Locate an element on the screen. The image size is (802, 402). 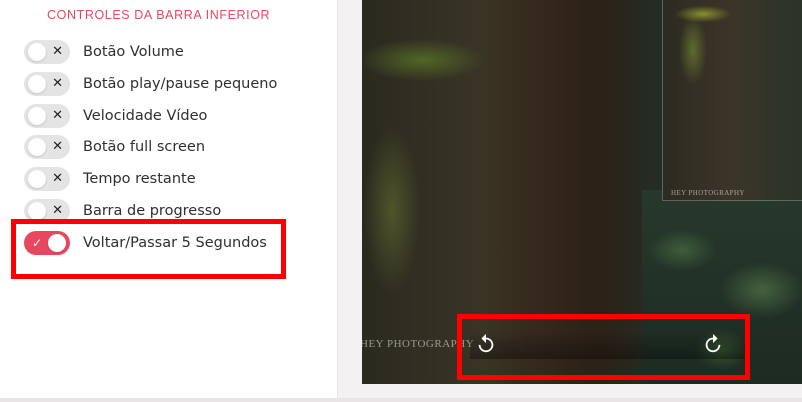
toggle-row-remaining-time: ✕ Tempo restante is located at coordinates (174, 179).